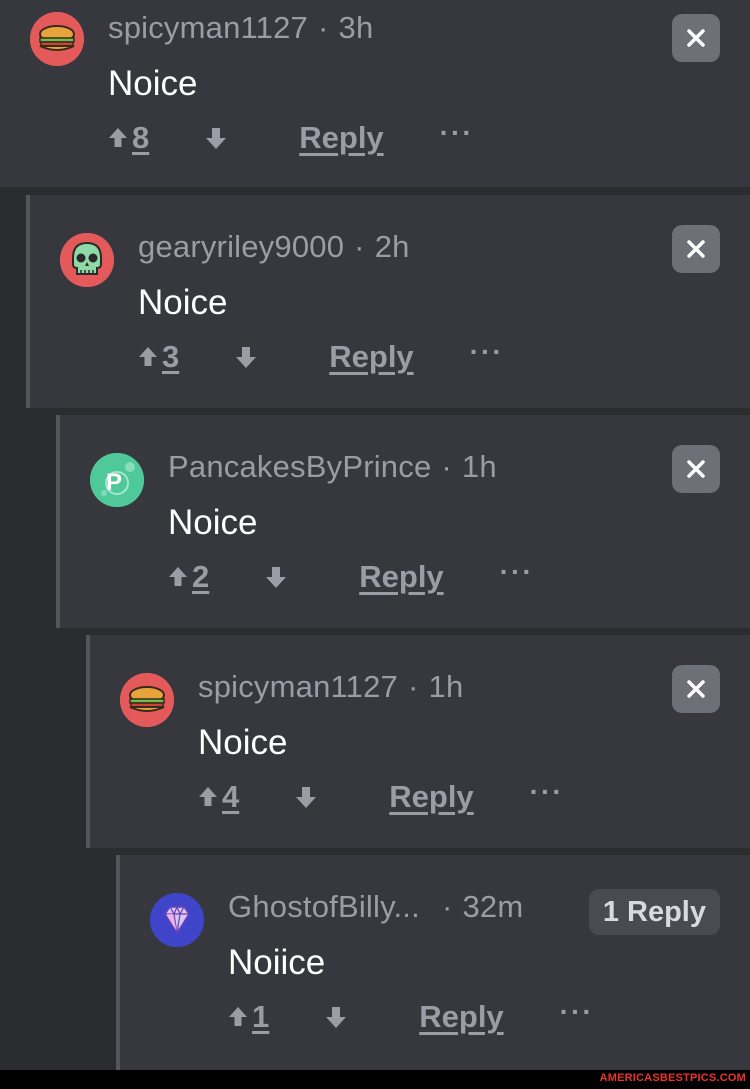 This screenshot has width=750, height=1089. What do you see at coordinates (493, 906) in the screenshot?
I see `timestamp: 32m` at bounding box center [493, 906].